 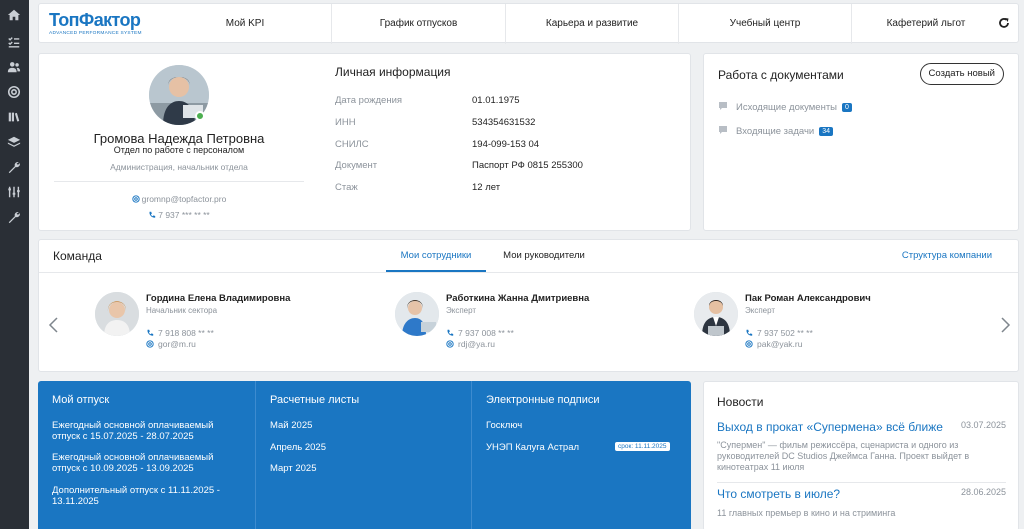 I want to click on info-value-snils: 194-099-153 04, so click(x=506, y=144).